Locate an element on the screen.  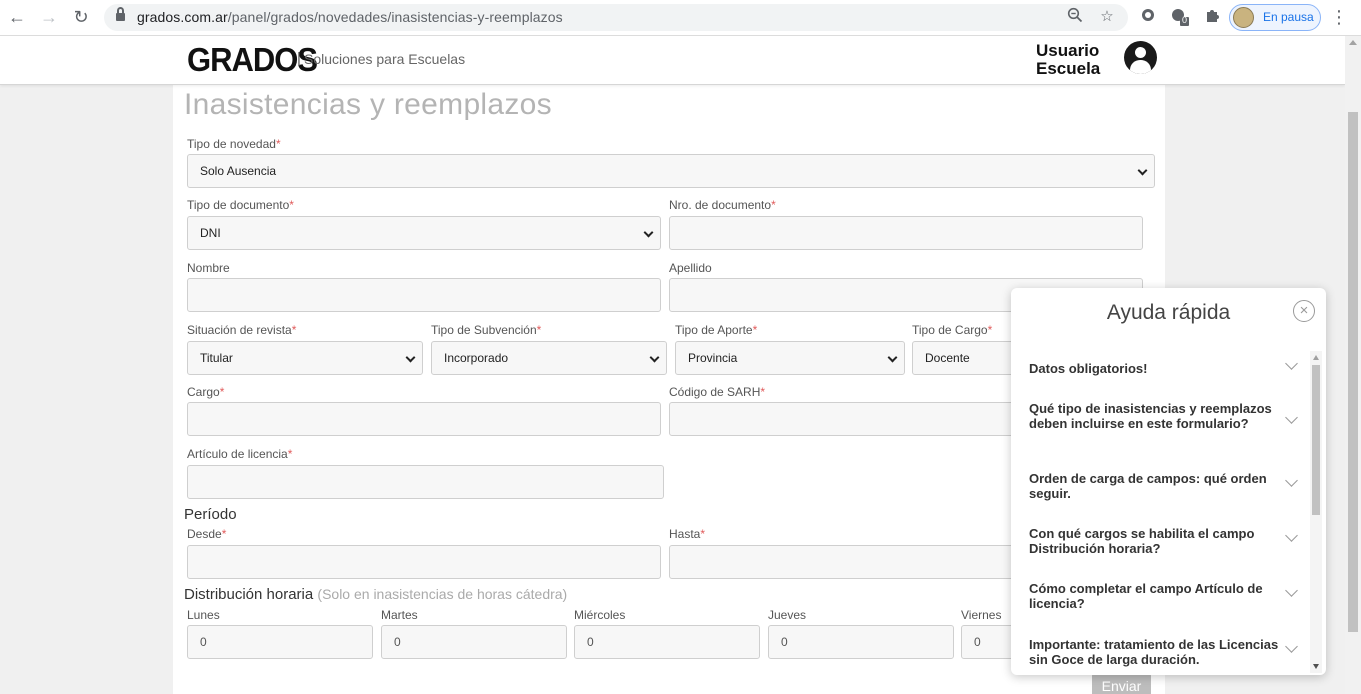
day-input-martes: 0 is located at coordinates (474, 642).